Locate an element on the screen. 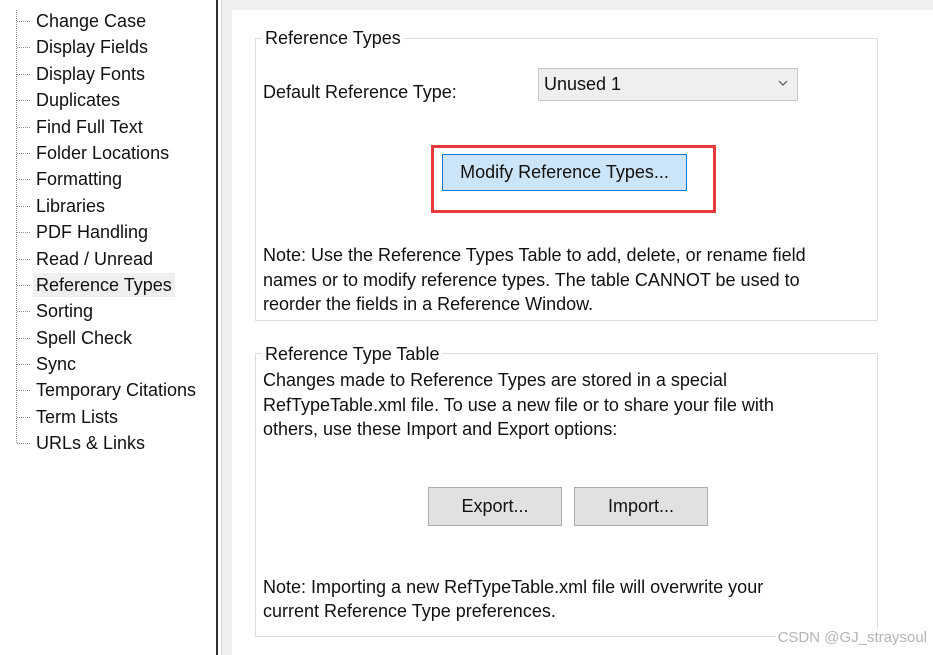  tree-item-change-case: Change Case is located at coordinates (107, 21).